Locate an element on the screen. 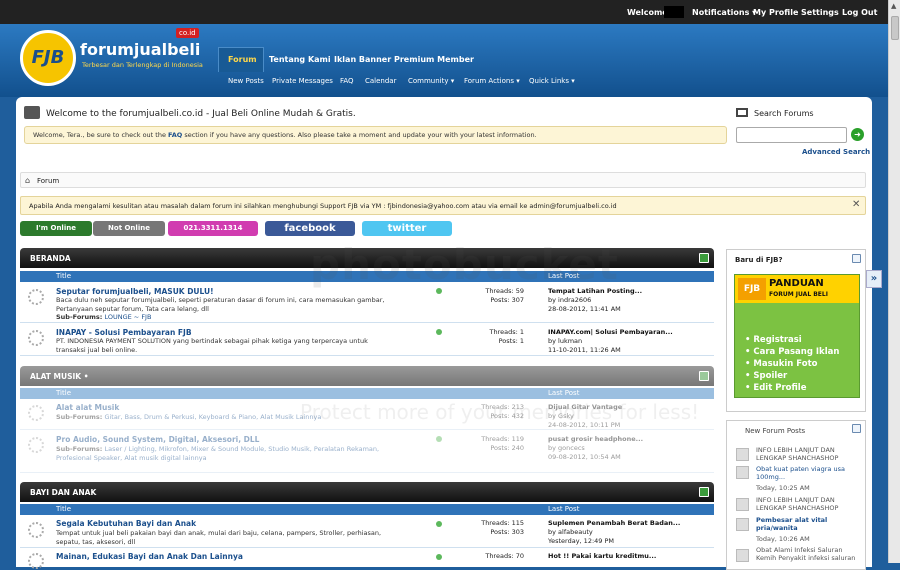 The height and width of the screenshot is (570, 900). subnav-community: Community ▾ is located at coordinates (431, 81).